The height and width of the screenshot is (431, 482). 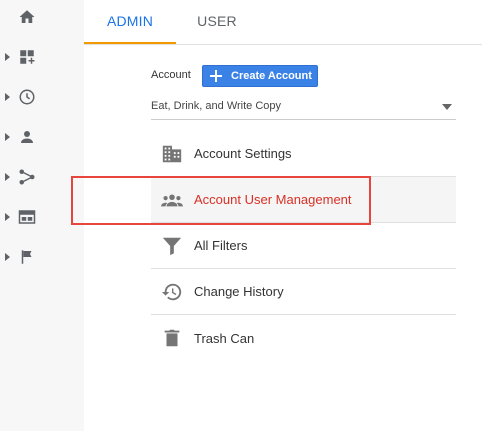 I want to click on menu-label: All Filters, so click(x=221, y=245).